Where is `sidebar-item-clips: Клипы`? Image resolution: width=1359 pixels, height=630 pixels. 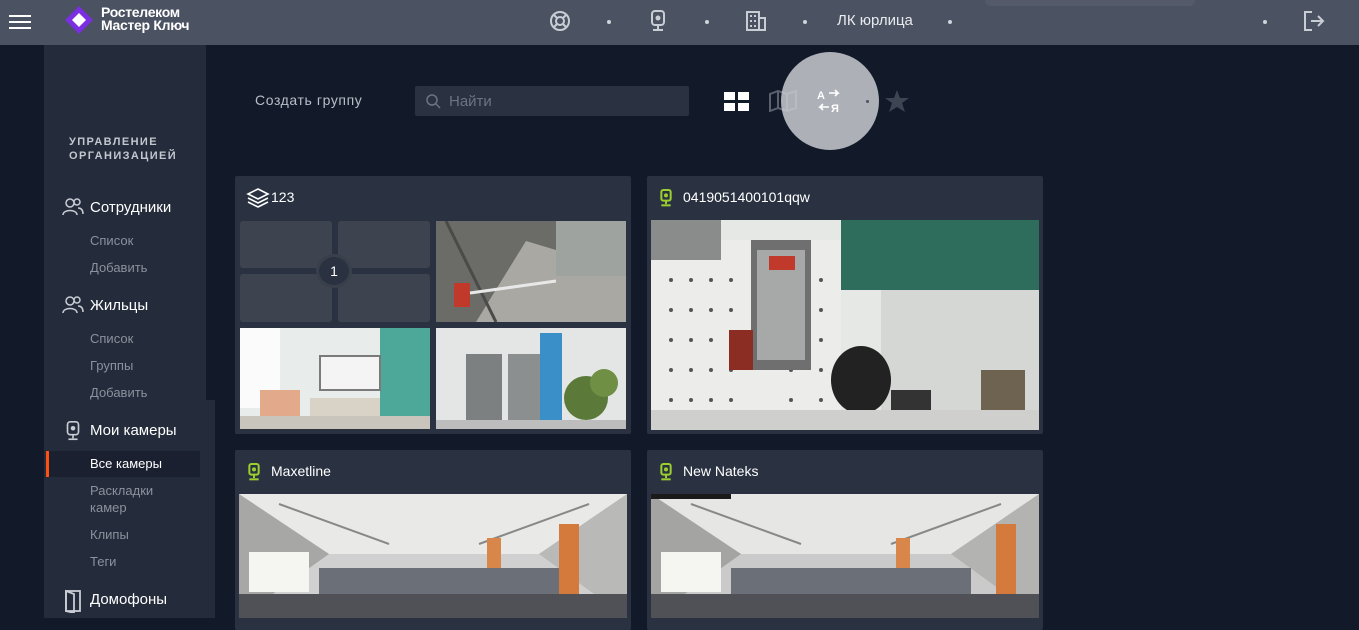 sidebar-item-clips: Клипы is located at coordinates (109, 534).